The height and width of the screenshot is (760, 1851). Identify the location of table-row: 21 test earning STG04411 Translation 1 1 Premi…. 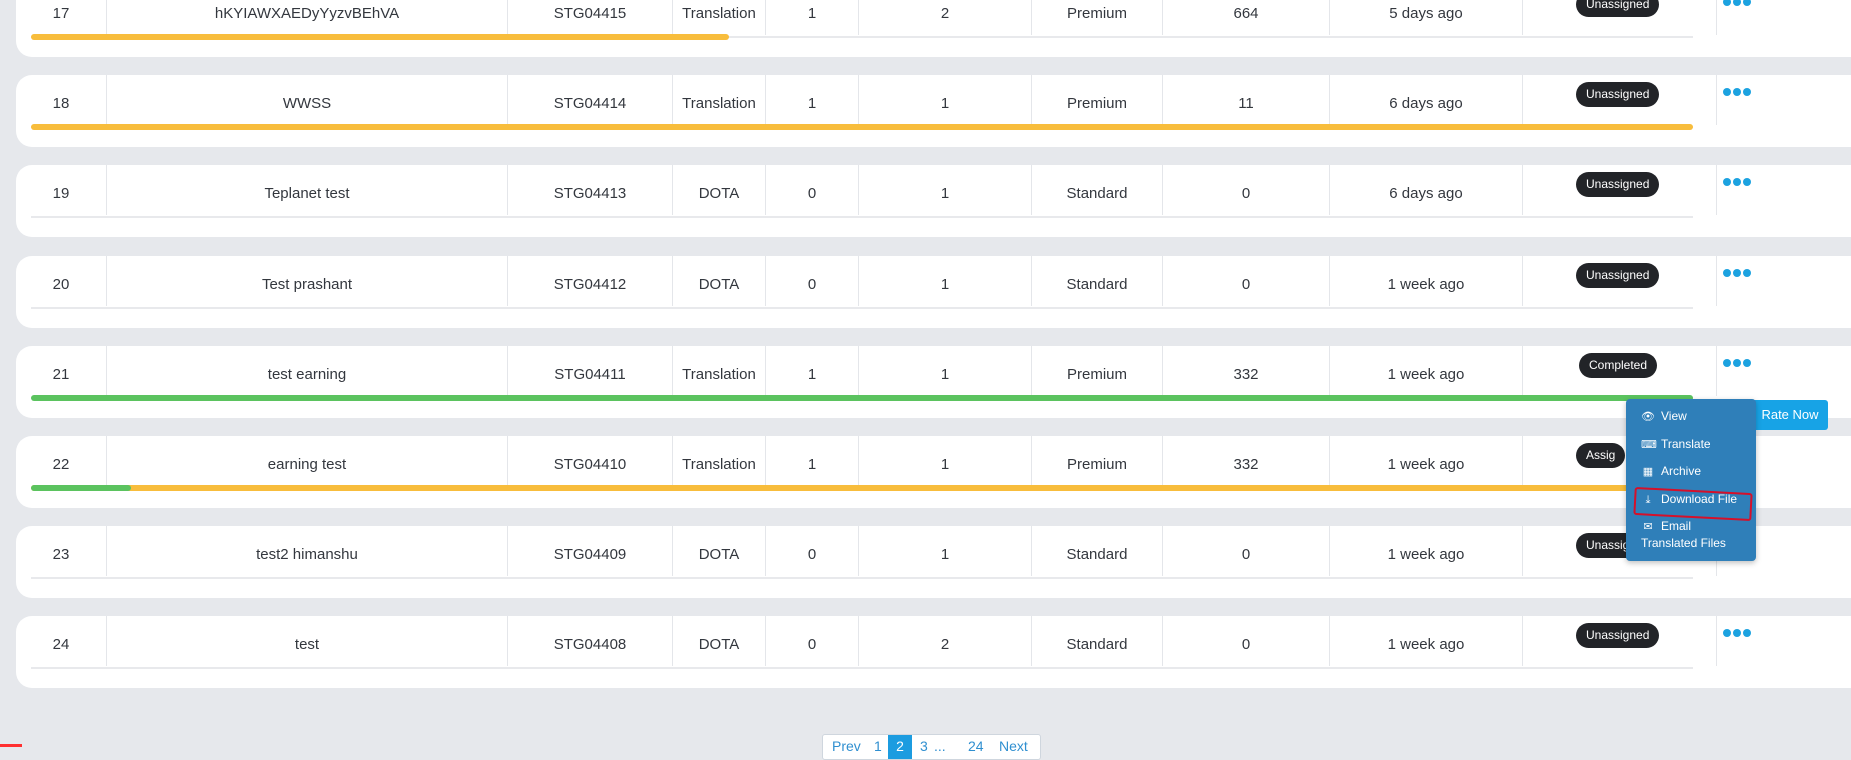
(933, 382).